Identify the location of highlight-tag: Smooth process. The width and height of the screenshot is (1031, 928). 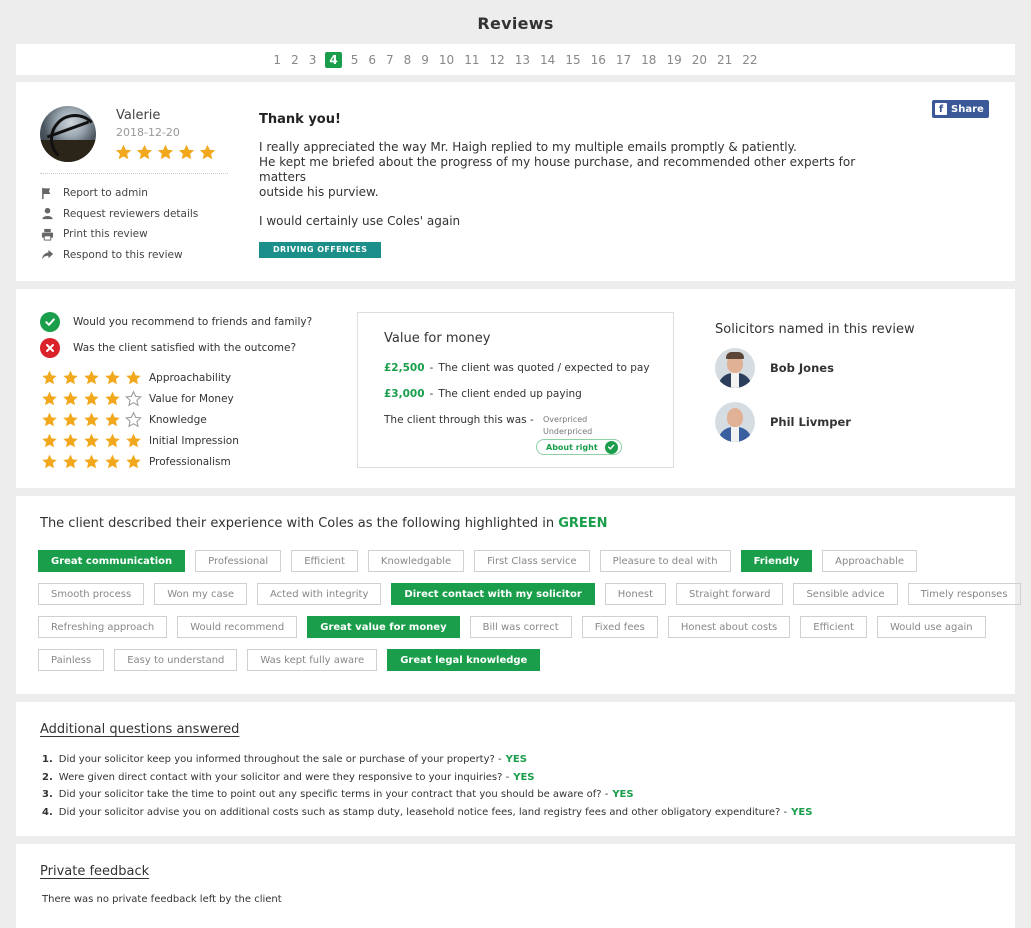
(91, 594).